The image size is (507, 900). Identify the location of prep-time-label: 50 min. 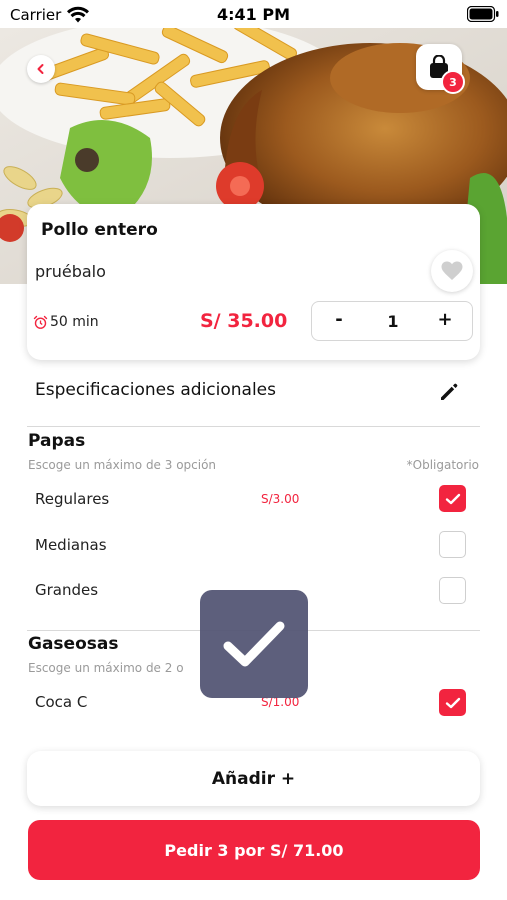
(74, 322).